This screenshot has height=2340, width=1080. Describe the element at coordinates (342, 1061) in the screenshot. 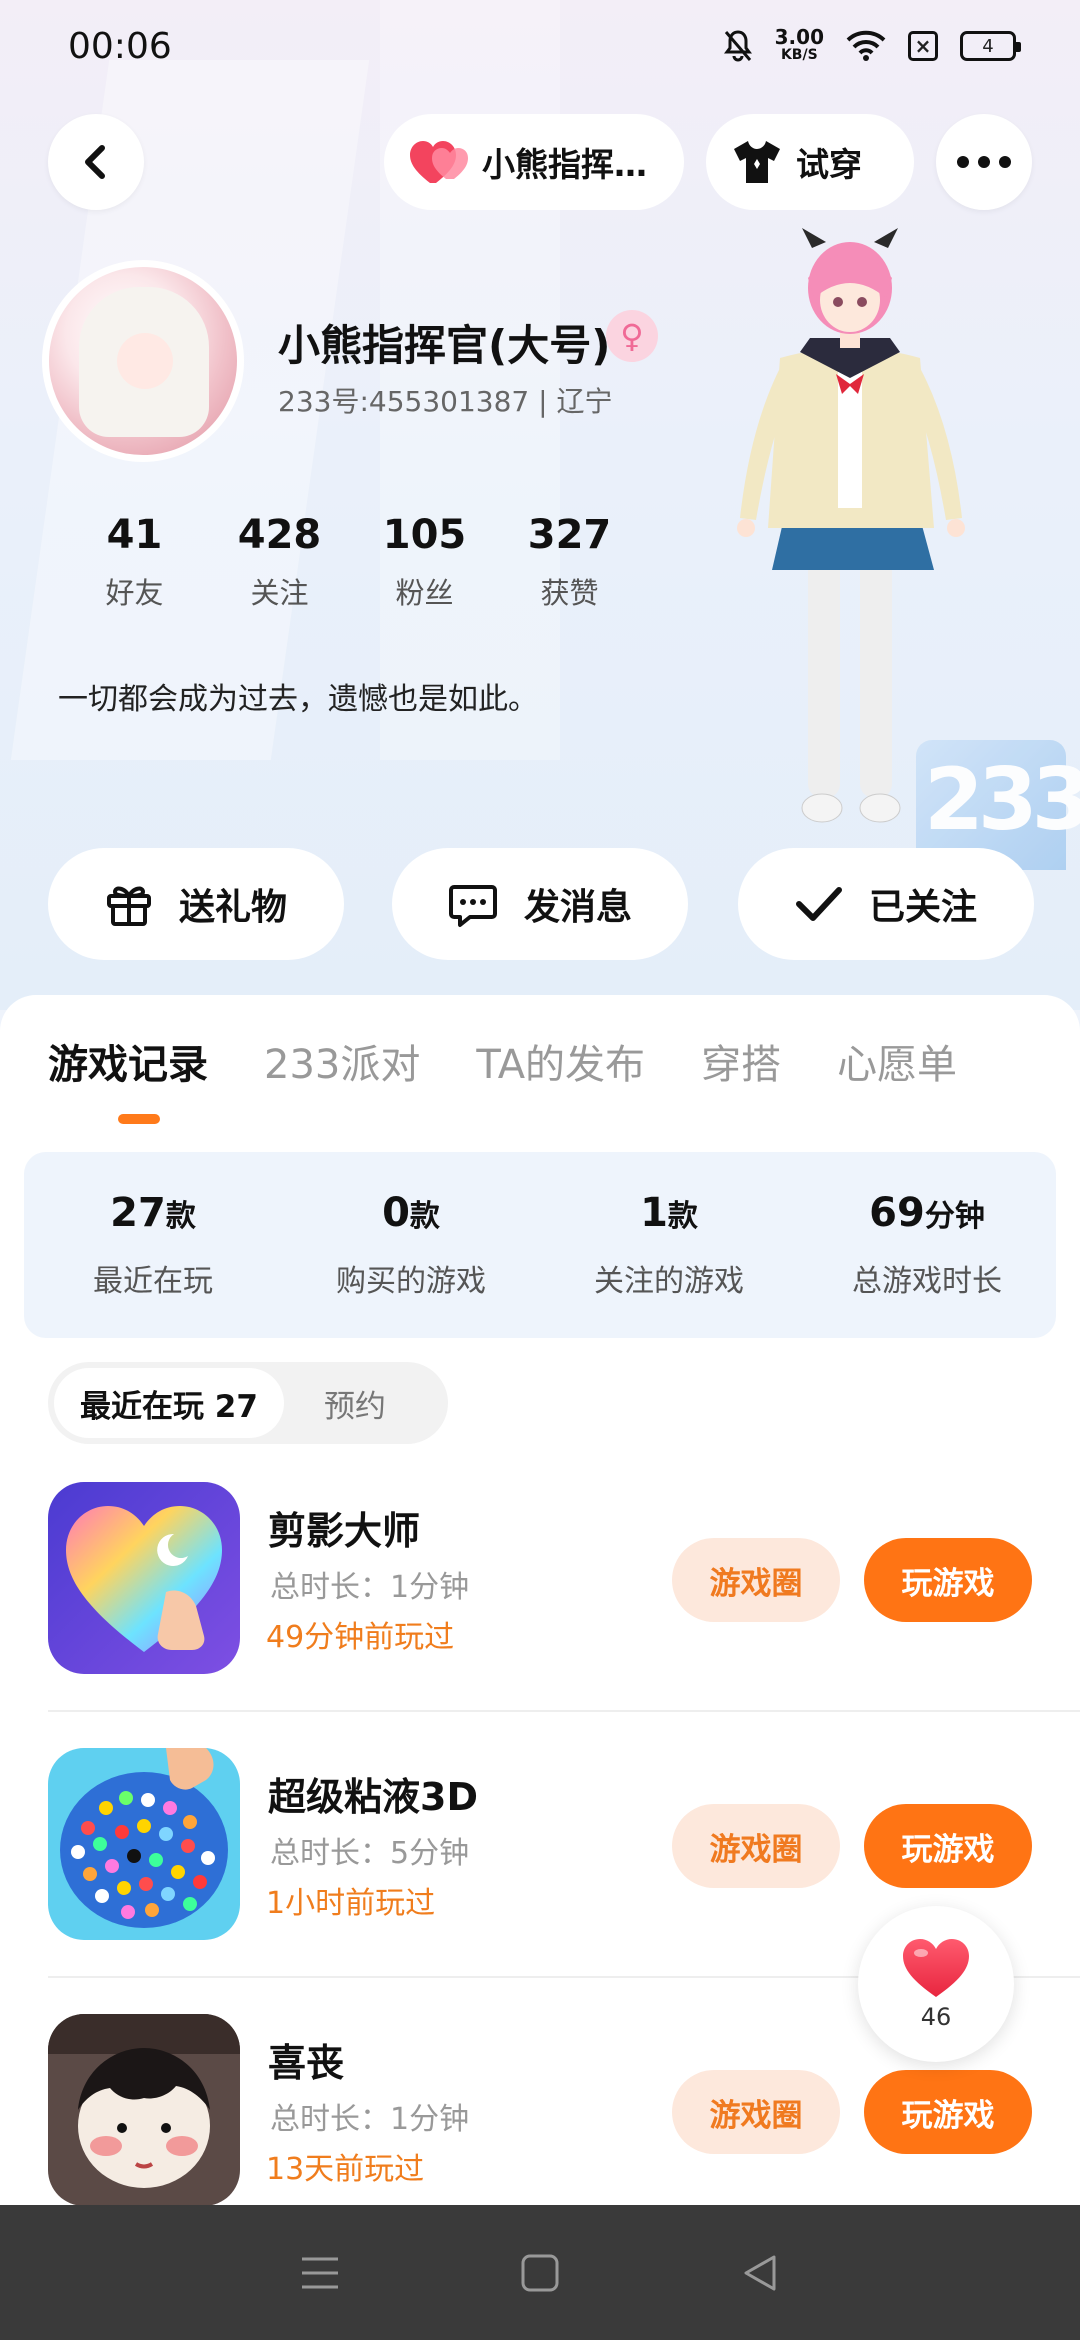

I see `tab-233-party: 233派对` at that location.